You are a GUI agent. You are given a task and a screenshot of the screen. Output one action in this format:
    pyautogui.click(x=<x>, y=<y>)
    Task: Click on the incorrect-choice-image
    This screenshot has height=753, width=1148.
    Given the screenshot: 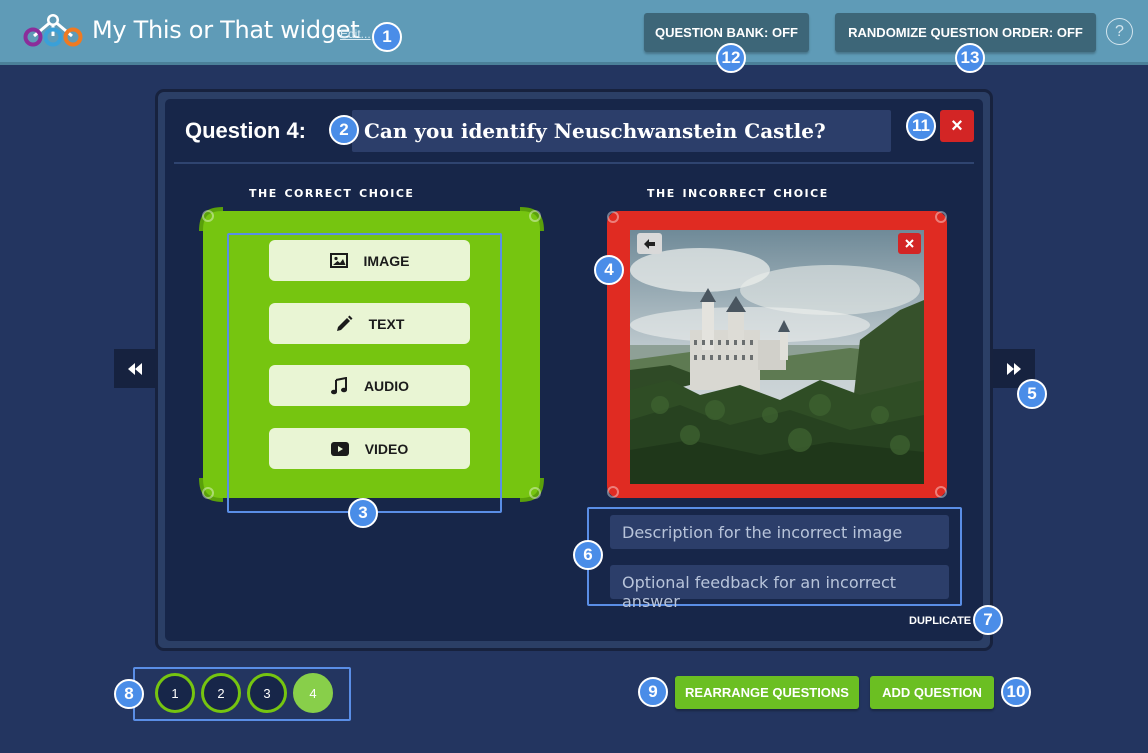 What is the action you would take?
    pyautogui.click(x=777, y=357)
    